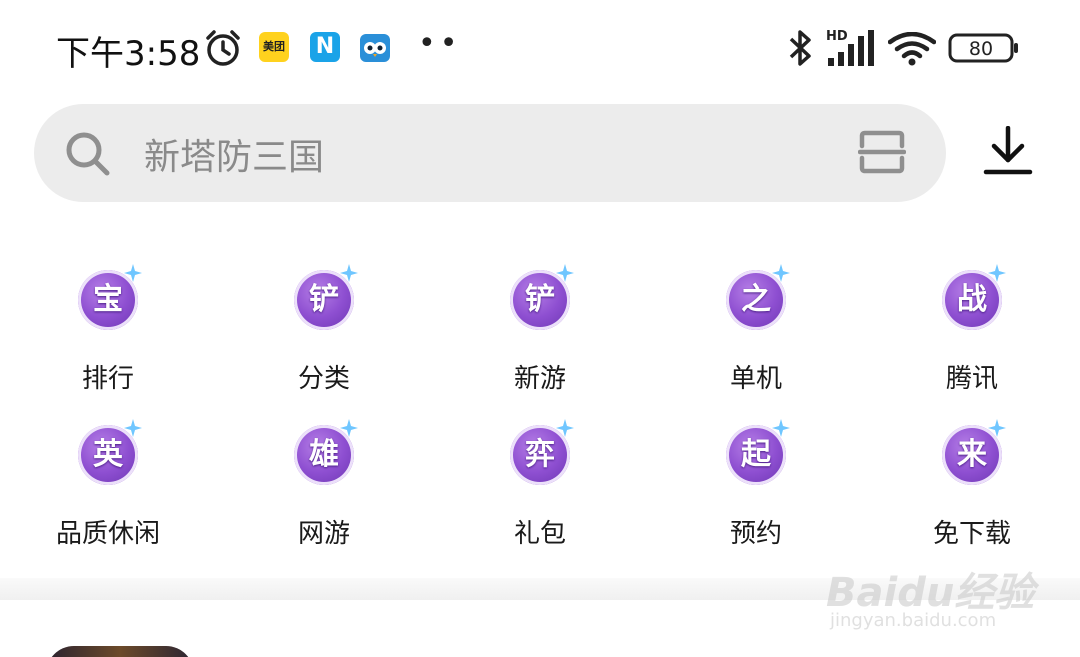 This screenshot has width=1080, height=657. Describe the element at coordinates (110, 297) in the screenshot. I see `category-badge-icon: 宝` at that location.